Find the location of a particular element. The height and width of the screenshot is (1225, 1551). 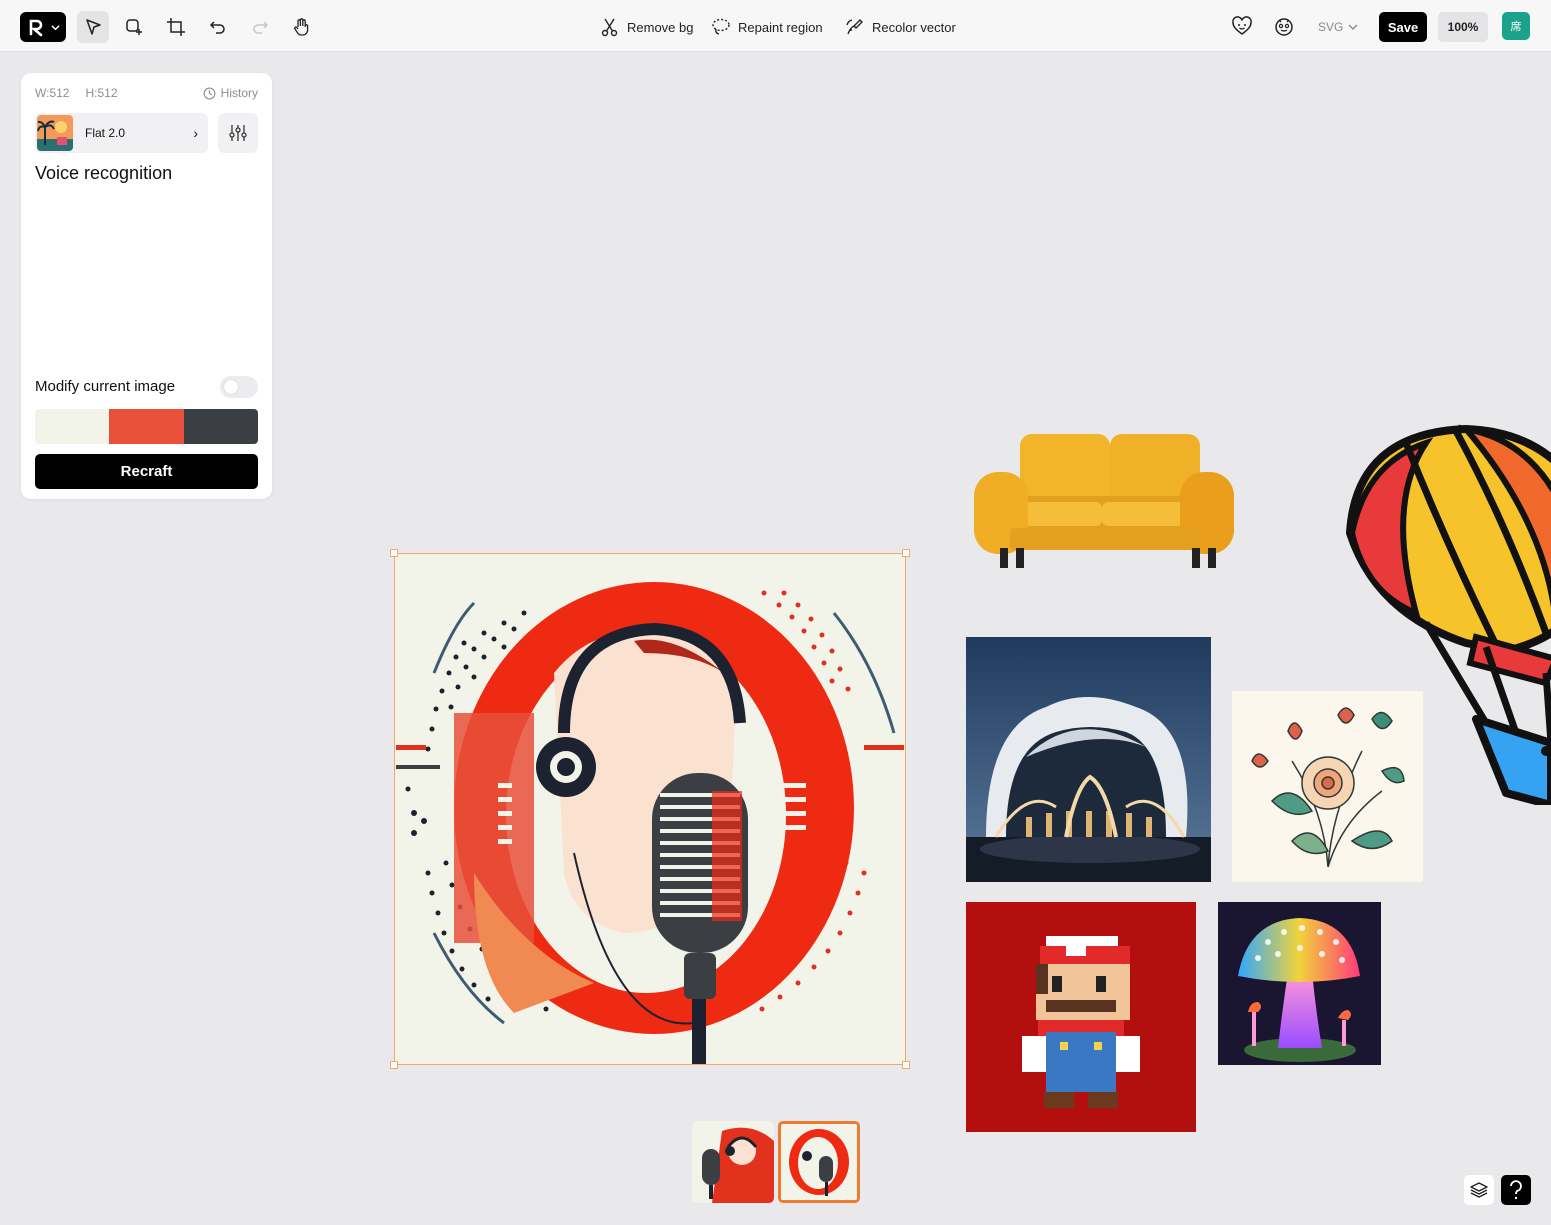

undo-icon is located at coordinates (217, 27).